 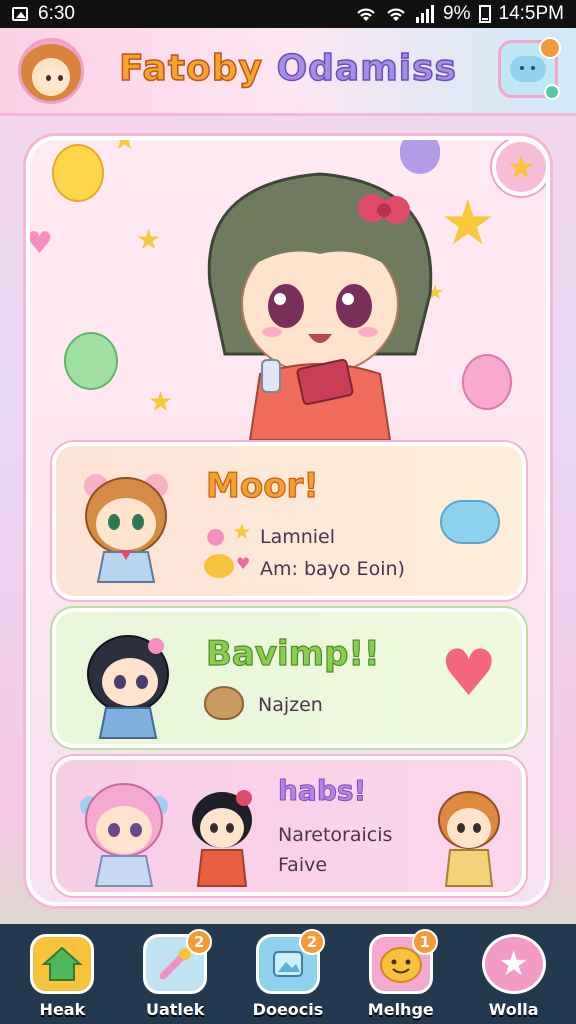 What do you see at coordinates (288, 14) in the screenshot?
I see `status-bar: 6:30 9% 14:5PM` at bounding box center [288, 14].